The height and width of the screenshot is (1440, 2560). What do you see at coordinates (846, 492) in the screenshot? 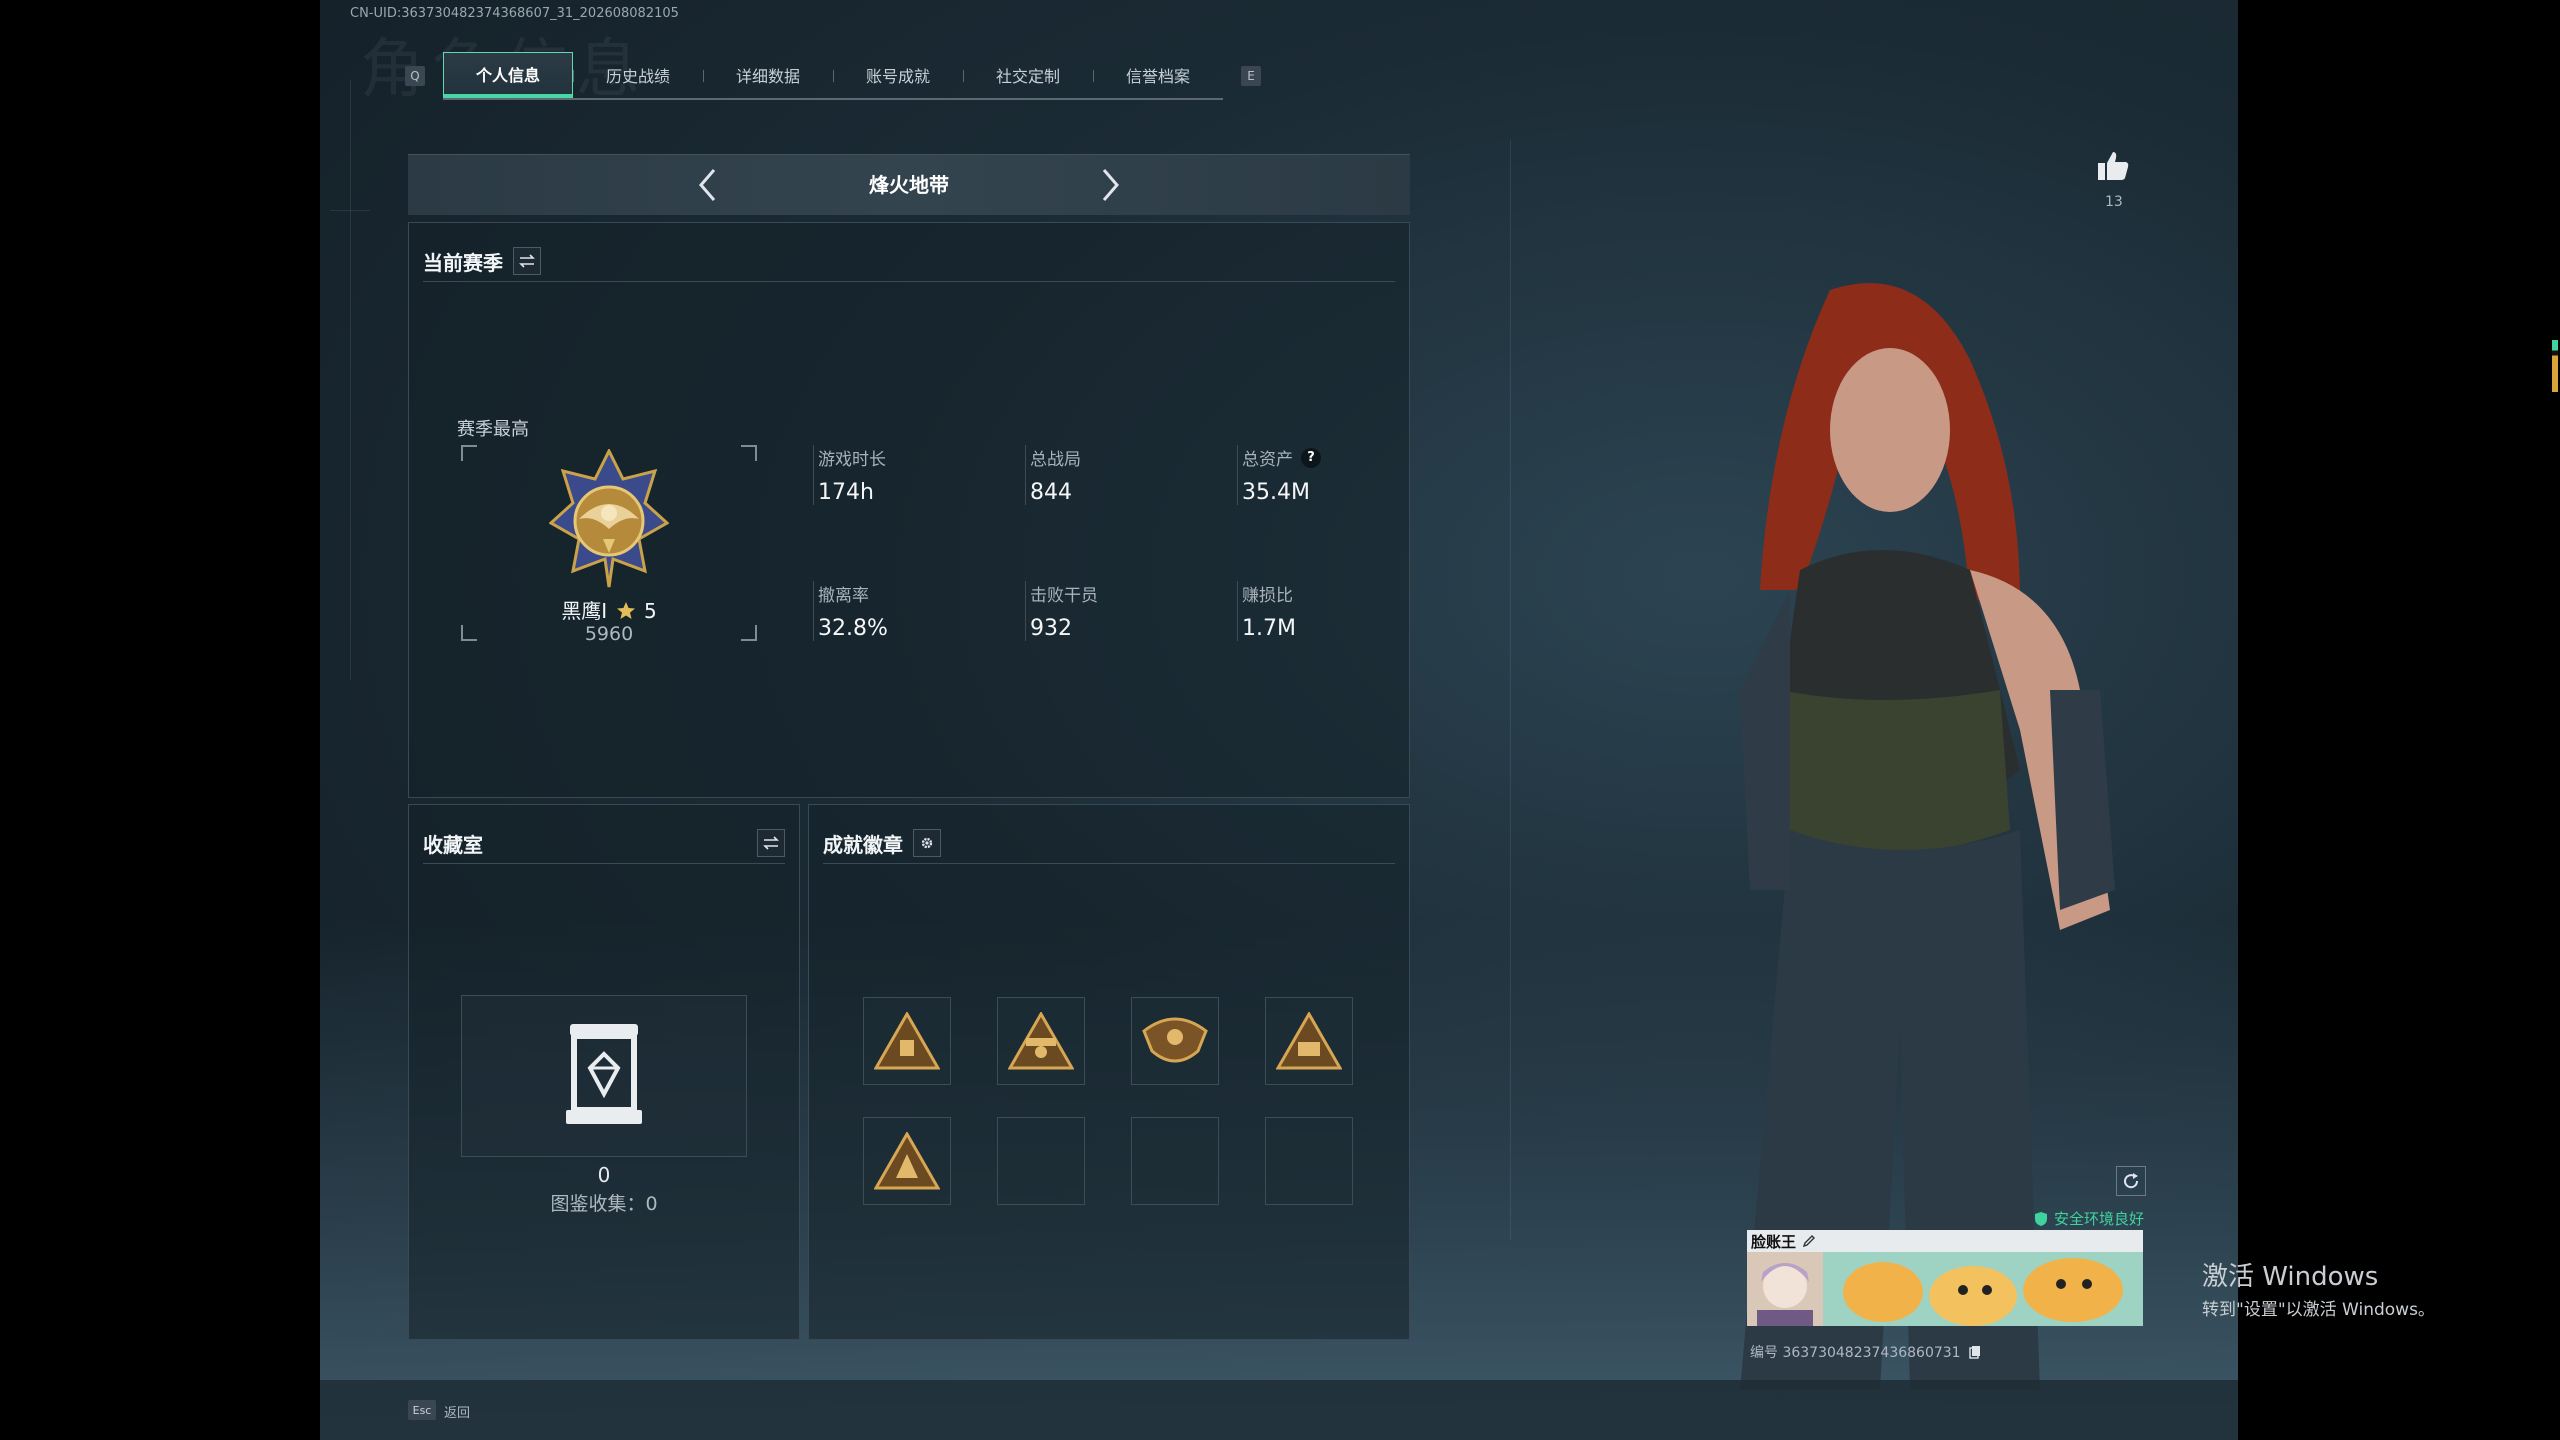
I see `stat-value: 174h` at bounding box center [846, 492].